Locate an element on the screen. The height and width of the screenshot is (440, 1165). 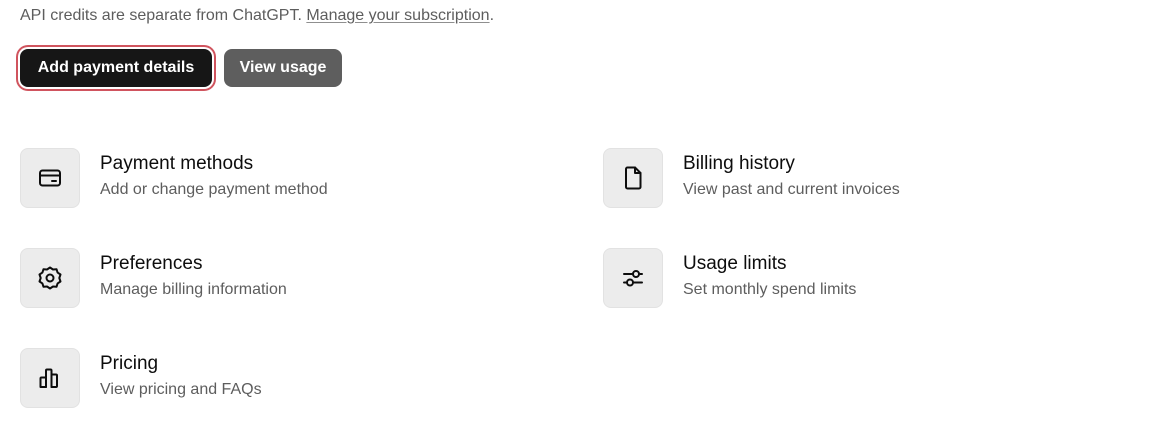
card-title: Usage limits is located at coordinates (735, 263).